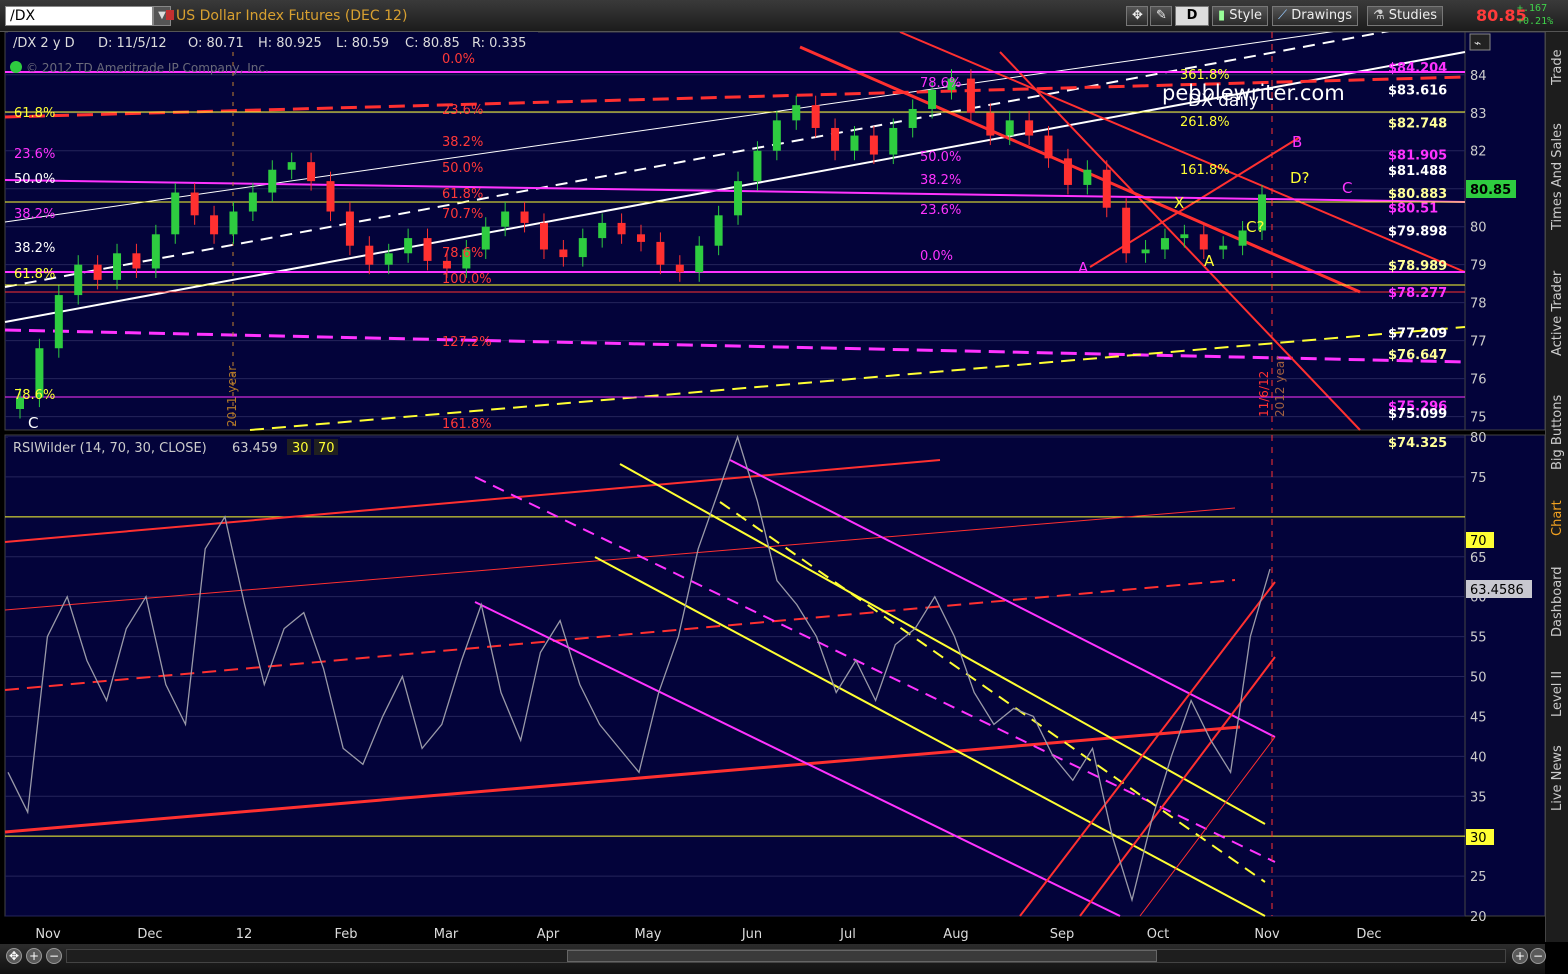 Image resolution: width=1568 pixels, height=974 pixels. What do you see at coordinates (1557, 694) in the screenshot?
I see `side-tab-level-ii: Level II` at bounding box center [1557, 694].